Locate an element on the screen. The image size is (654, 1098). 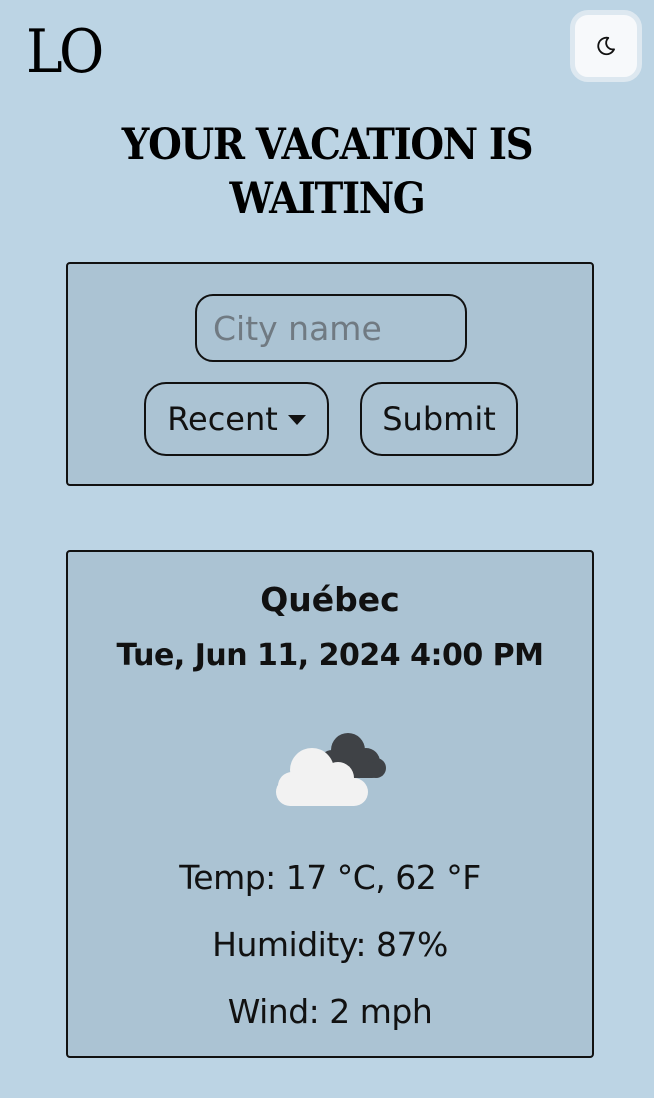
theme-toggle-button is located at coordinates (606, 46).